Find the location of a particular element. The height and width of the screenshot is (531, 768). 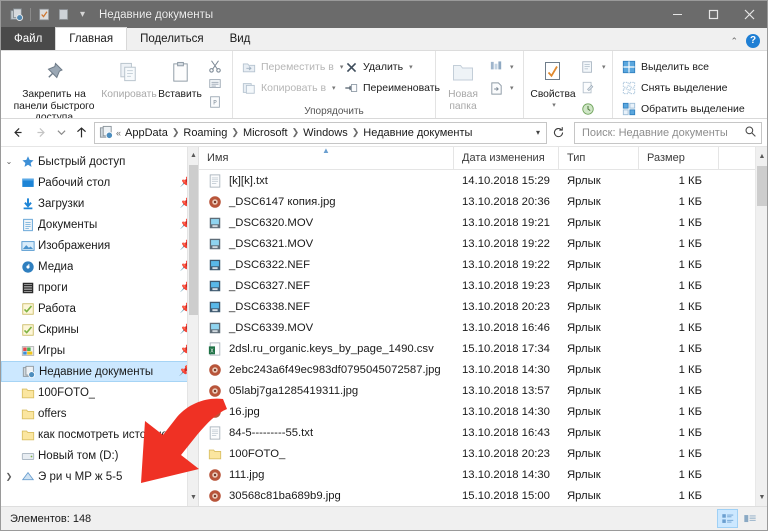

tab-home: Главная is located at coordinates (91, 38).